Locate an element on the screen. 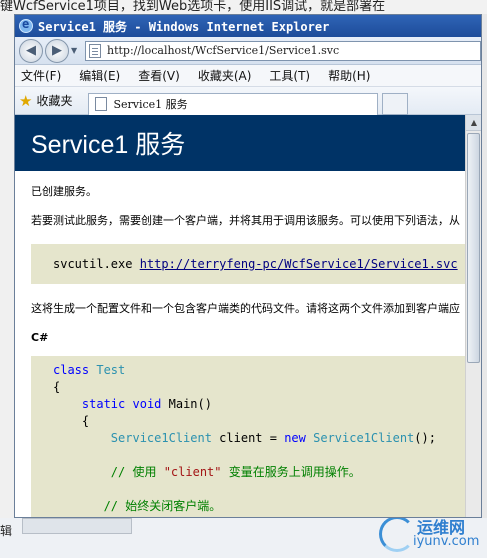 This screenshot has width=487, height=558. new-tab-button is located at coordinates (395, 103).